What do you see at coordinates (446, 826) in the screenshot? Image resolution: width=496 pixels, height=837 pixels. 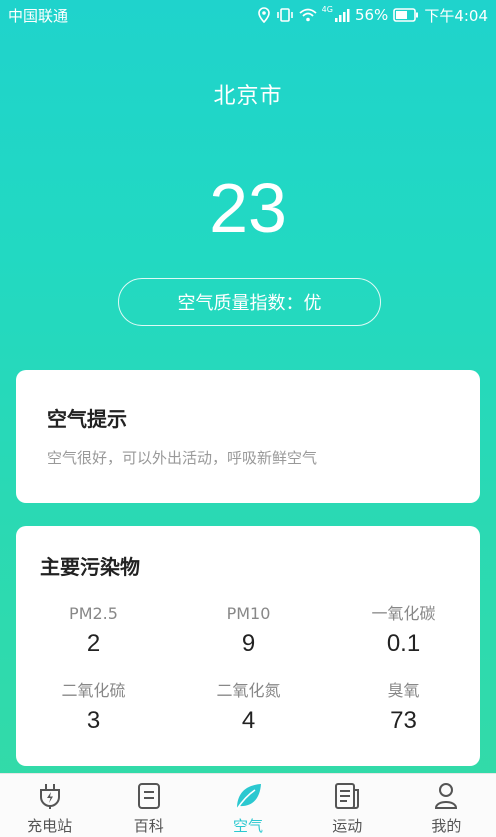 I see `tab-label: 我的` at bounding box center [446, 826].